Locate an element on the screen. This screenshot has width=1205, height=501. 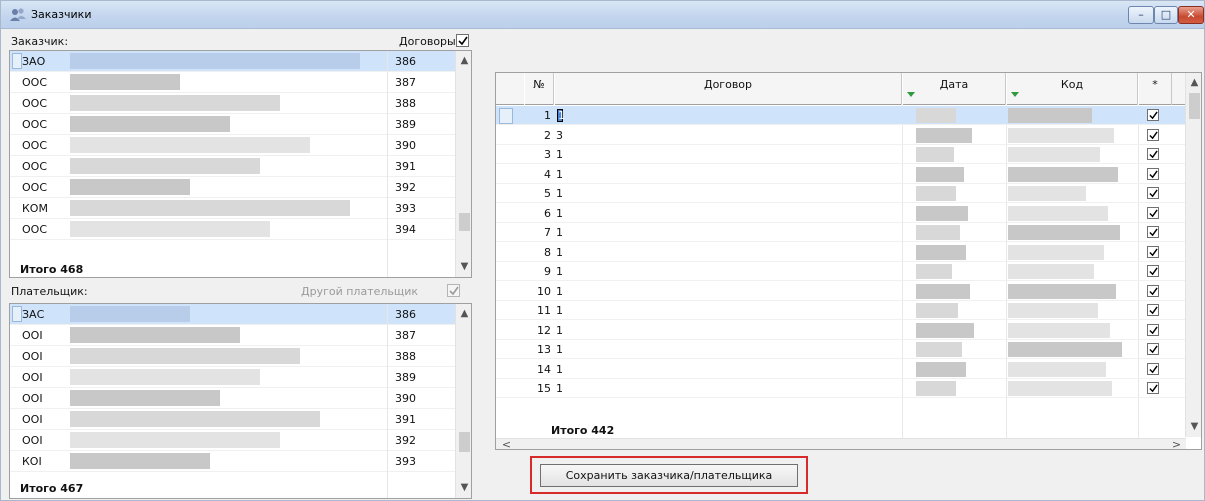
grid-vertical-scrollbar: ▲ ▼ is located at coordinates (1193, 255).